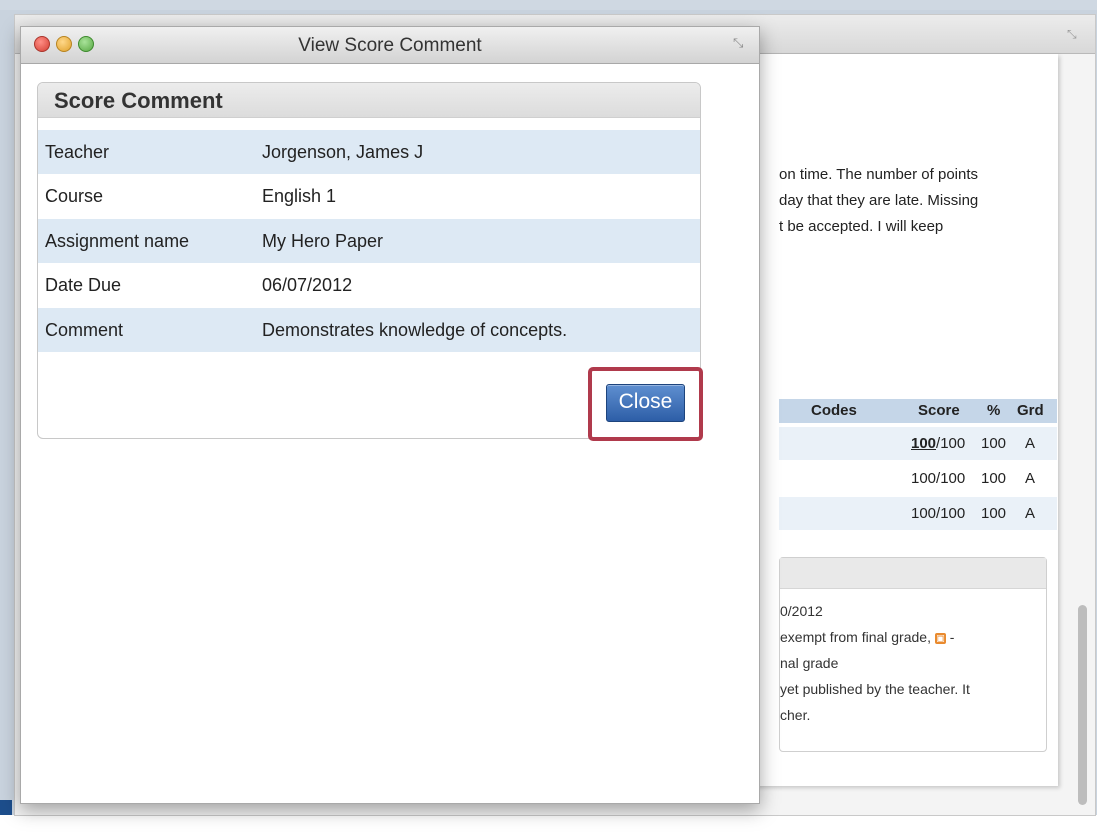  Describe the element at coordinates (913, 573) in the screenshot. I see `legend-header` at that location.